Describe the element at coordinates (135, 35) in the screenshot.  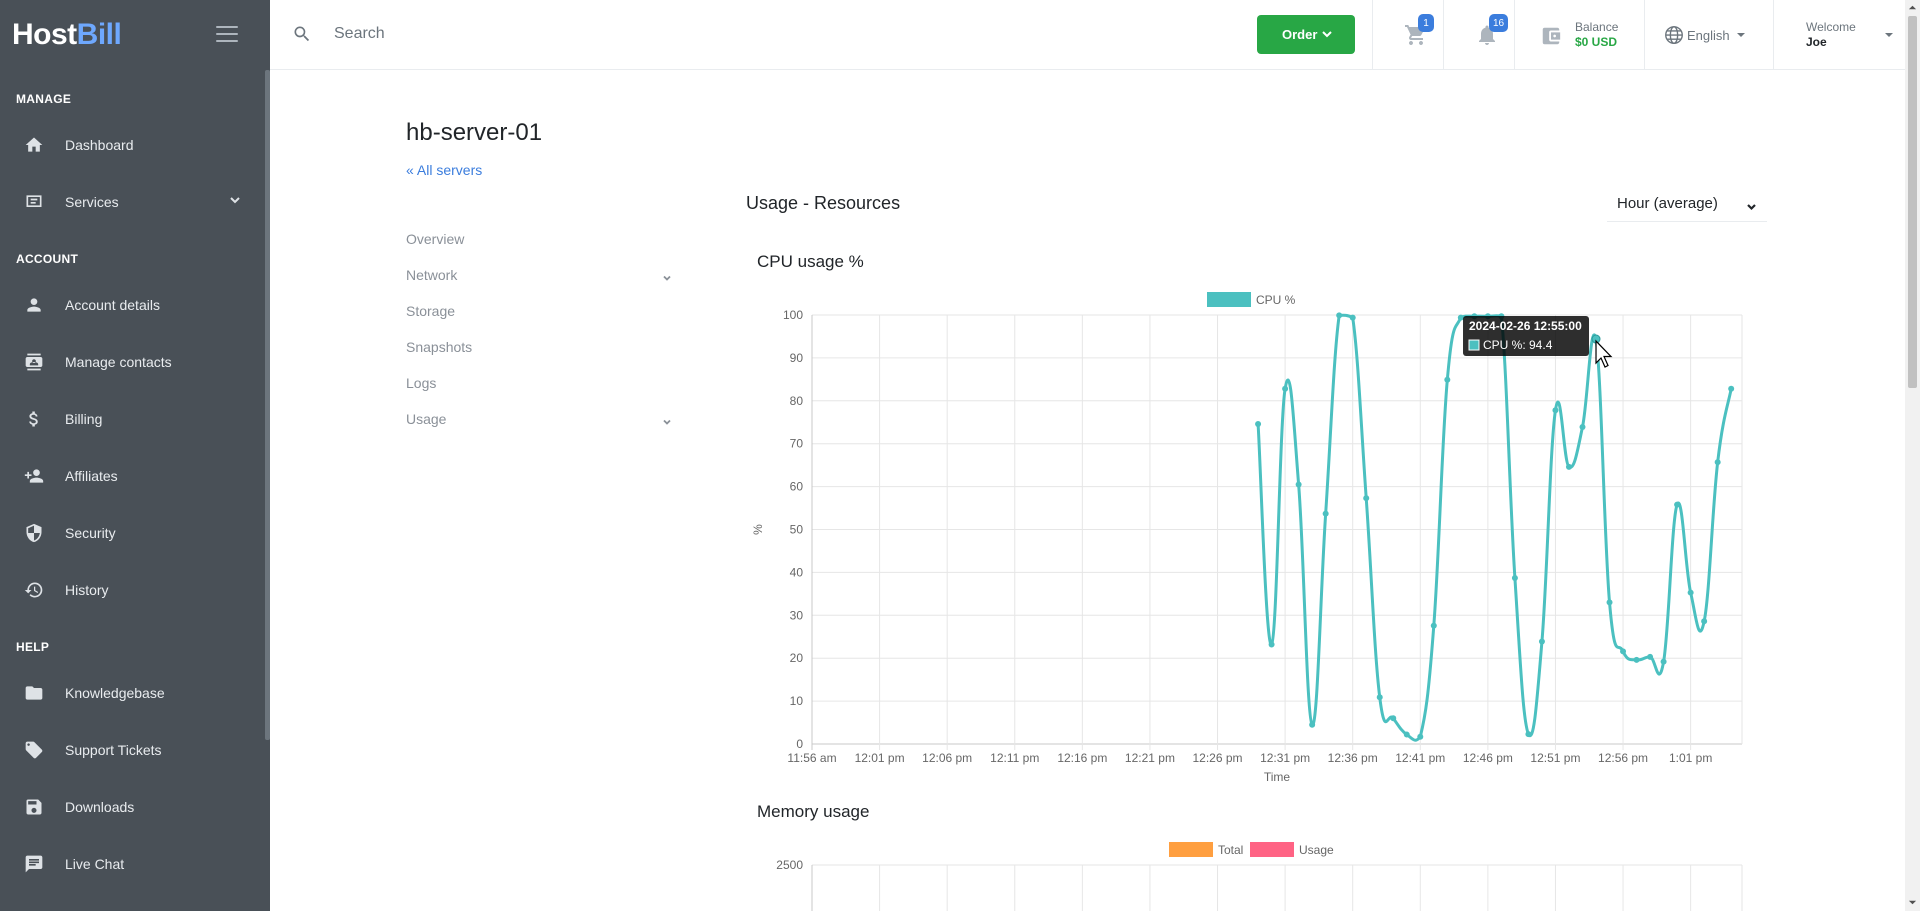
I see `logo-bar: HostBill` at that location.